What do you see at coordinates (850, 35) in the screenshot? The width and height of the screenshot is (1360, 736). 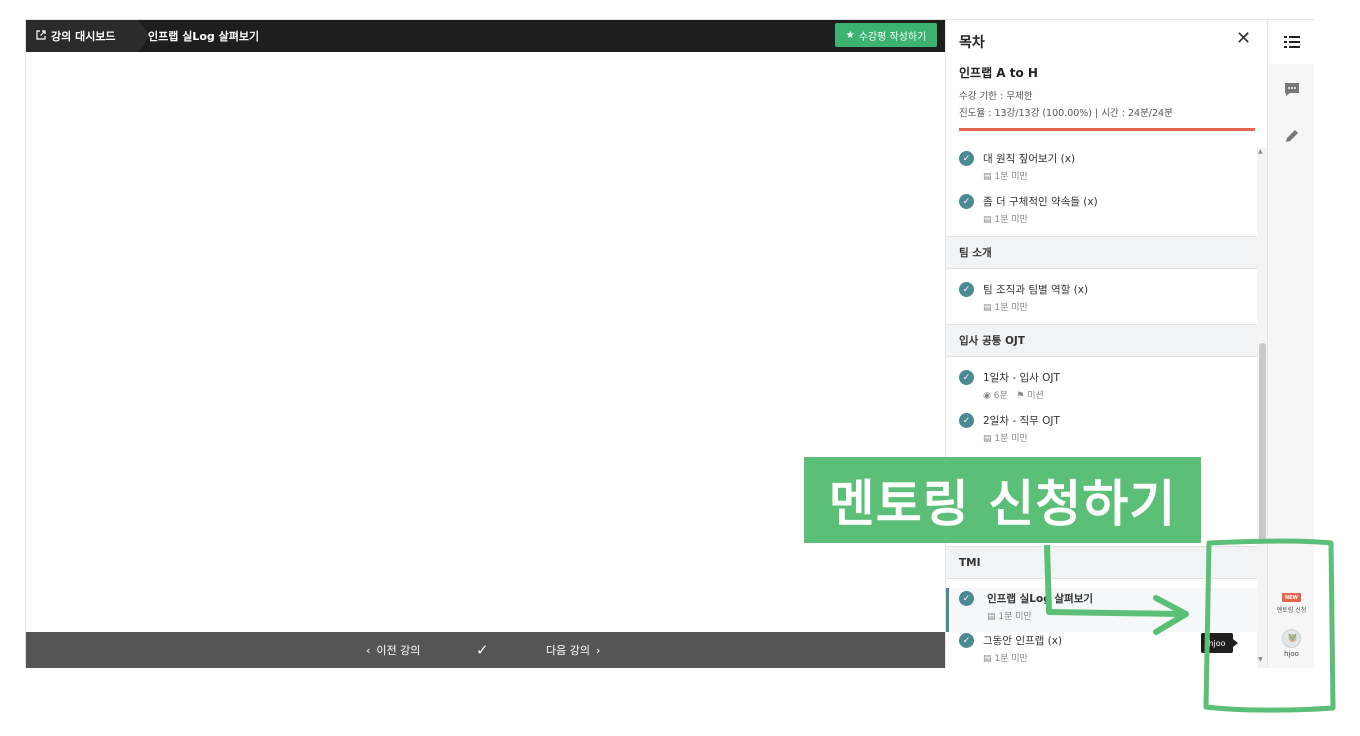 I see `star-icon: ★` at bounding box center [850, 35].